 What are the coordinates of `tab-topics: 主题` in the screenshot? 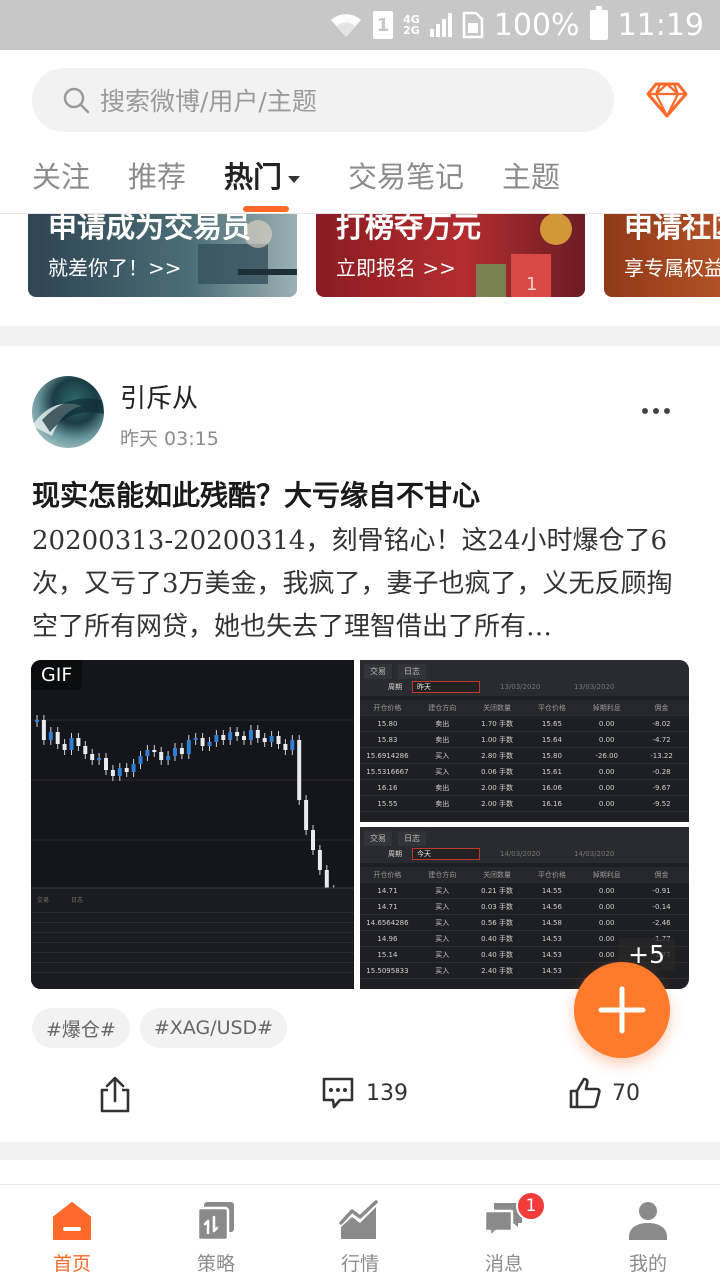 It's located at (531, 175).